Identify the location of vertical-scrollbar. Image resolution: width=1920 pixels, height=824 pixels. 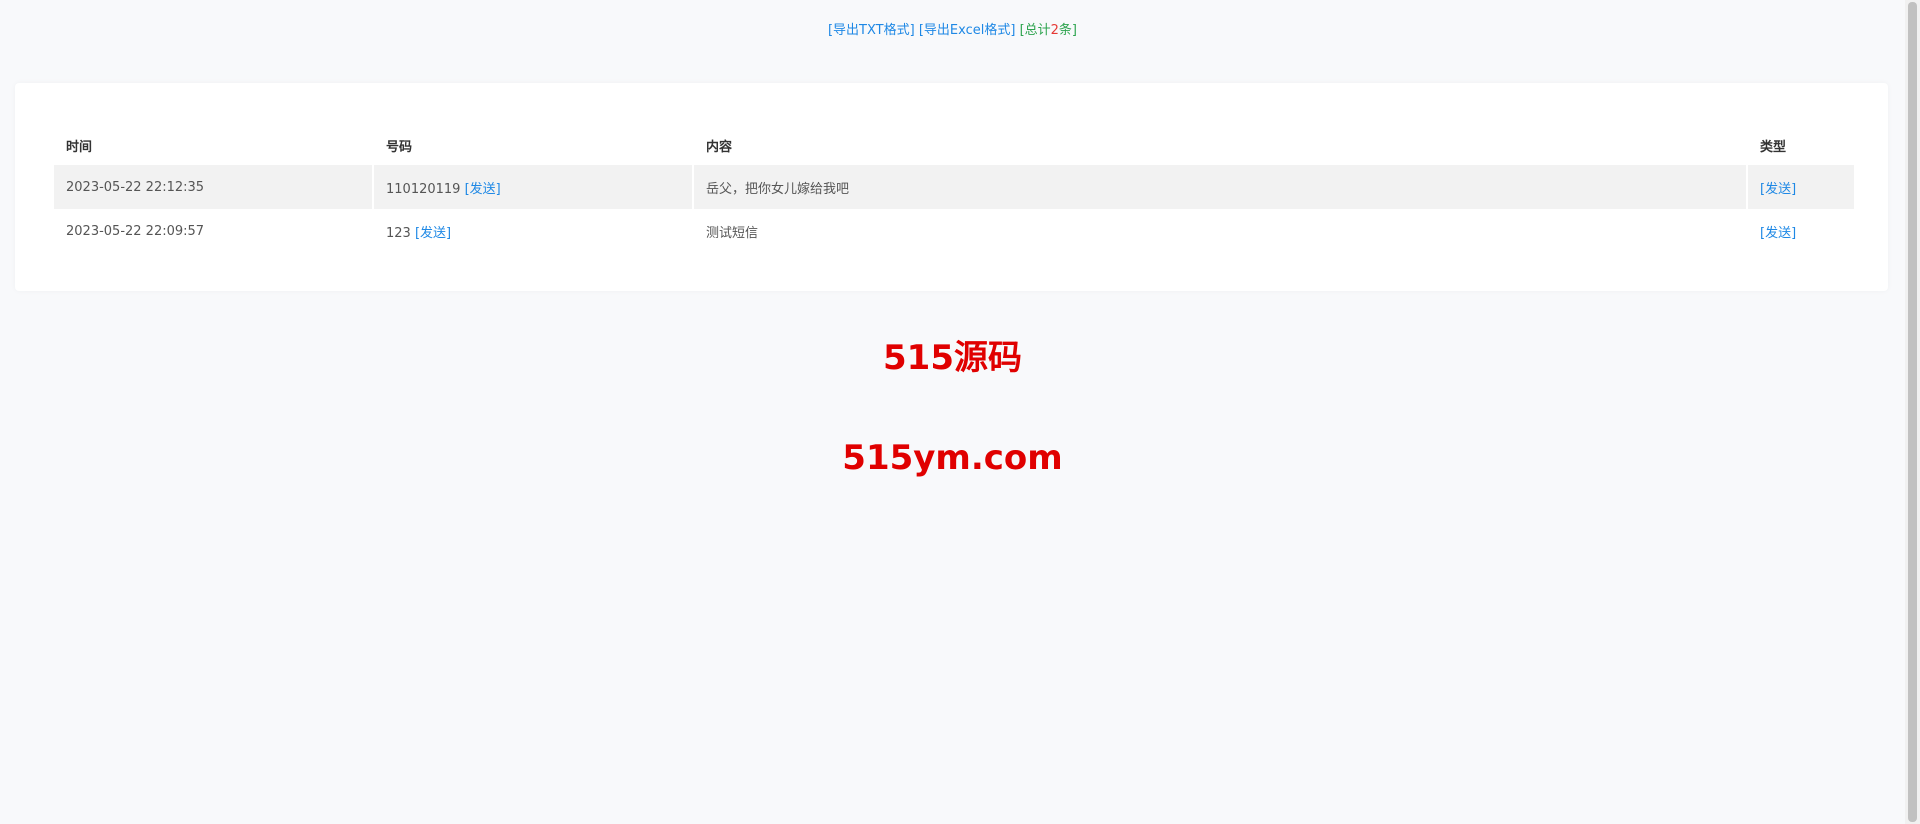
(1912, 412).